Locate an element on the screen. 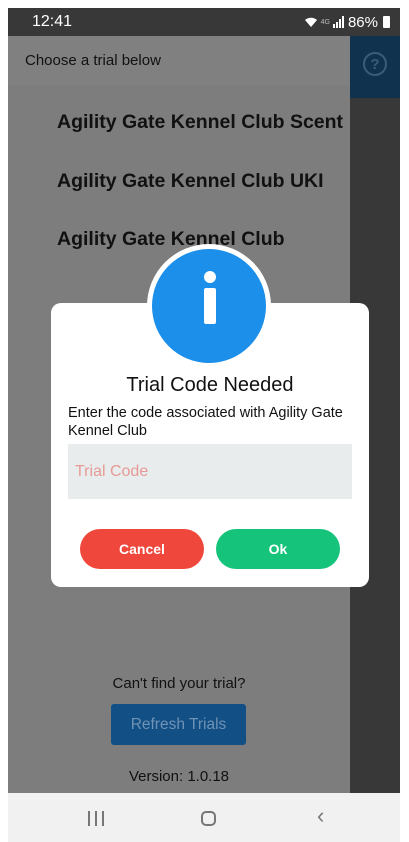 This screenshot has height=842, width=409. battery-percent: 86% is located at coordinates (362, 22).